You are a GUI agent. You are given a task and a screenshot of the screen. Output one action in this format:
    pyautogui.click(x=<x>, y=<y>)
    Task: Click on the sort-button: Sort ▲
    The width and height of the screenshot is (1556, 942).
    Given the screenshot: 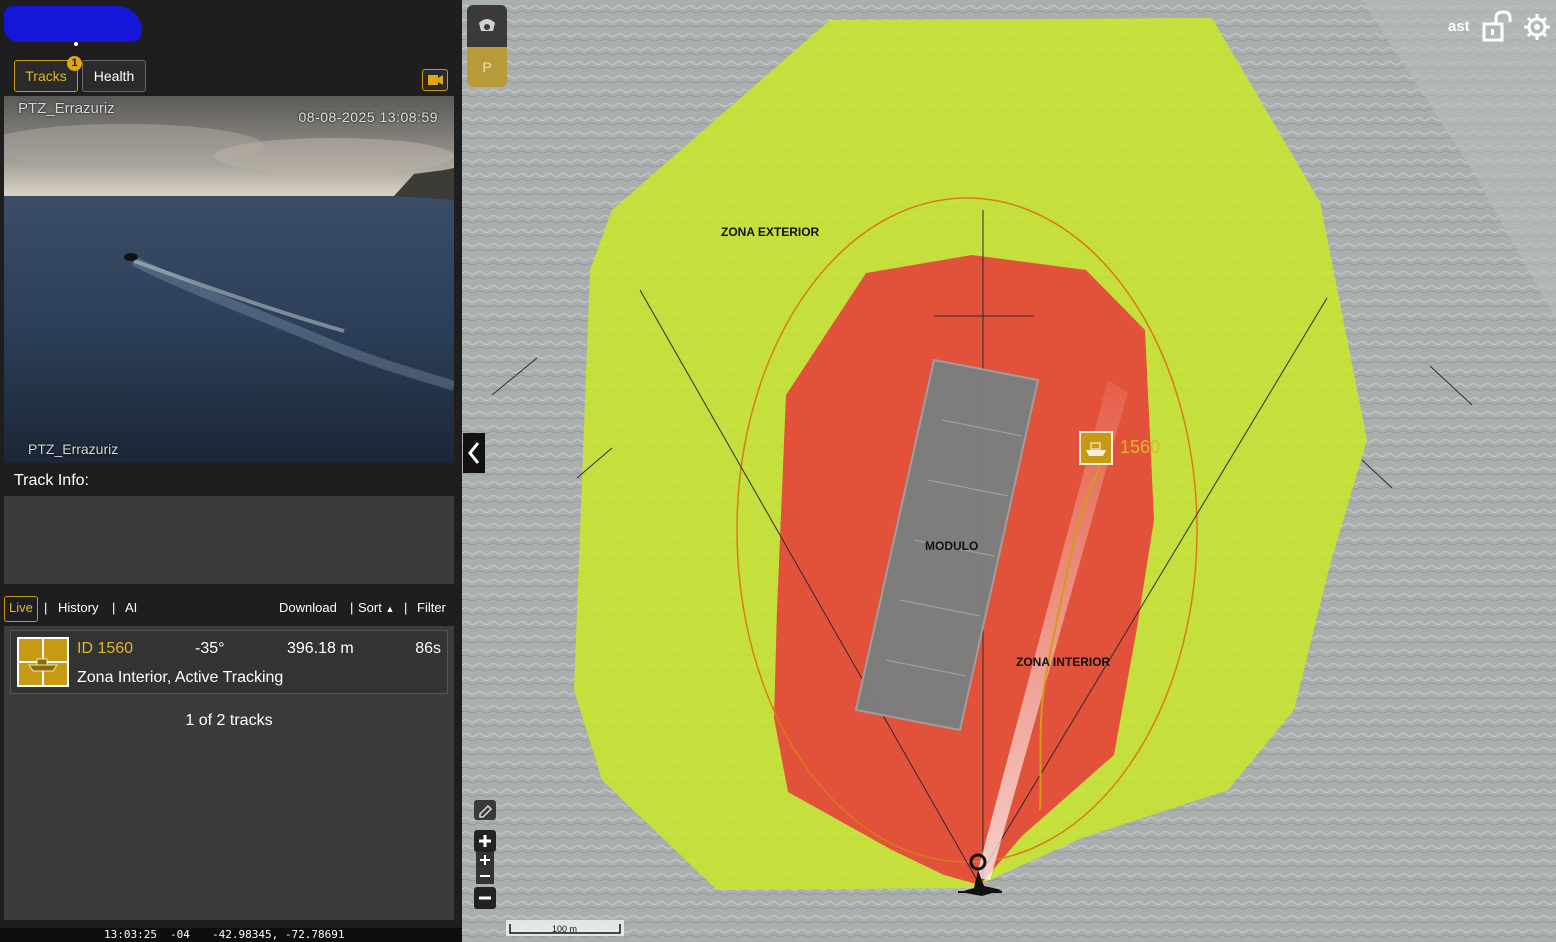 What is the action you would take?
    pyautogui.click(x=376, y=608)
    